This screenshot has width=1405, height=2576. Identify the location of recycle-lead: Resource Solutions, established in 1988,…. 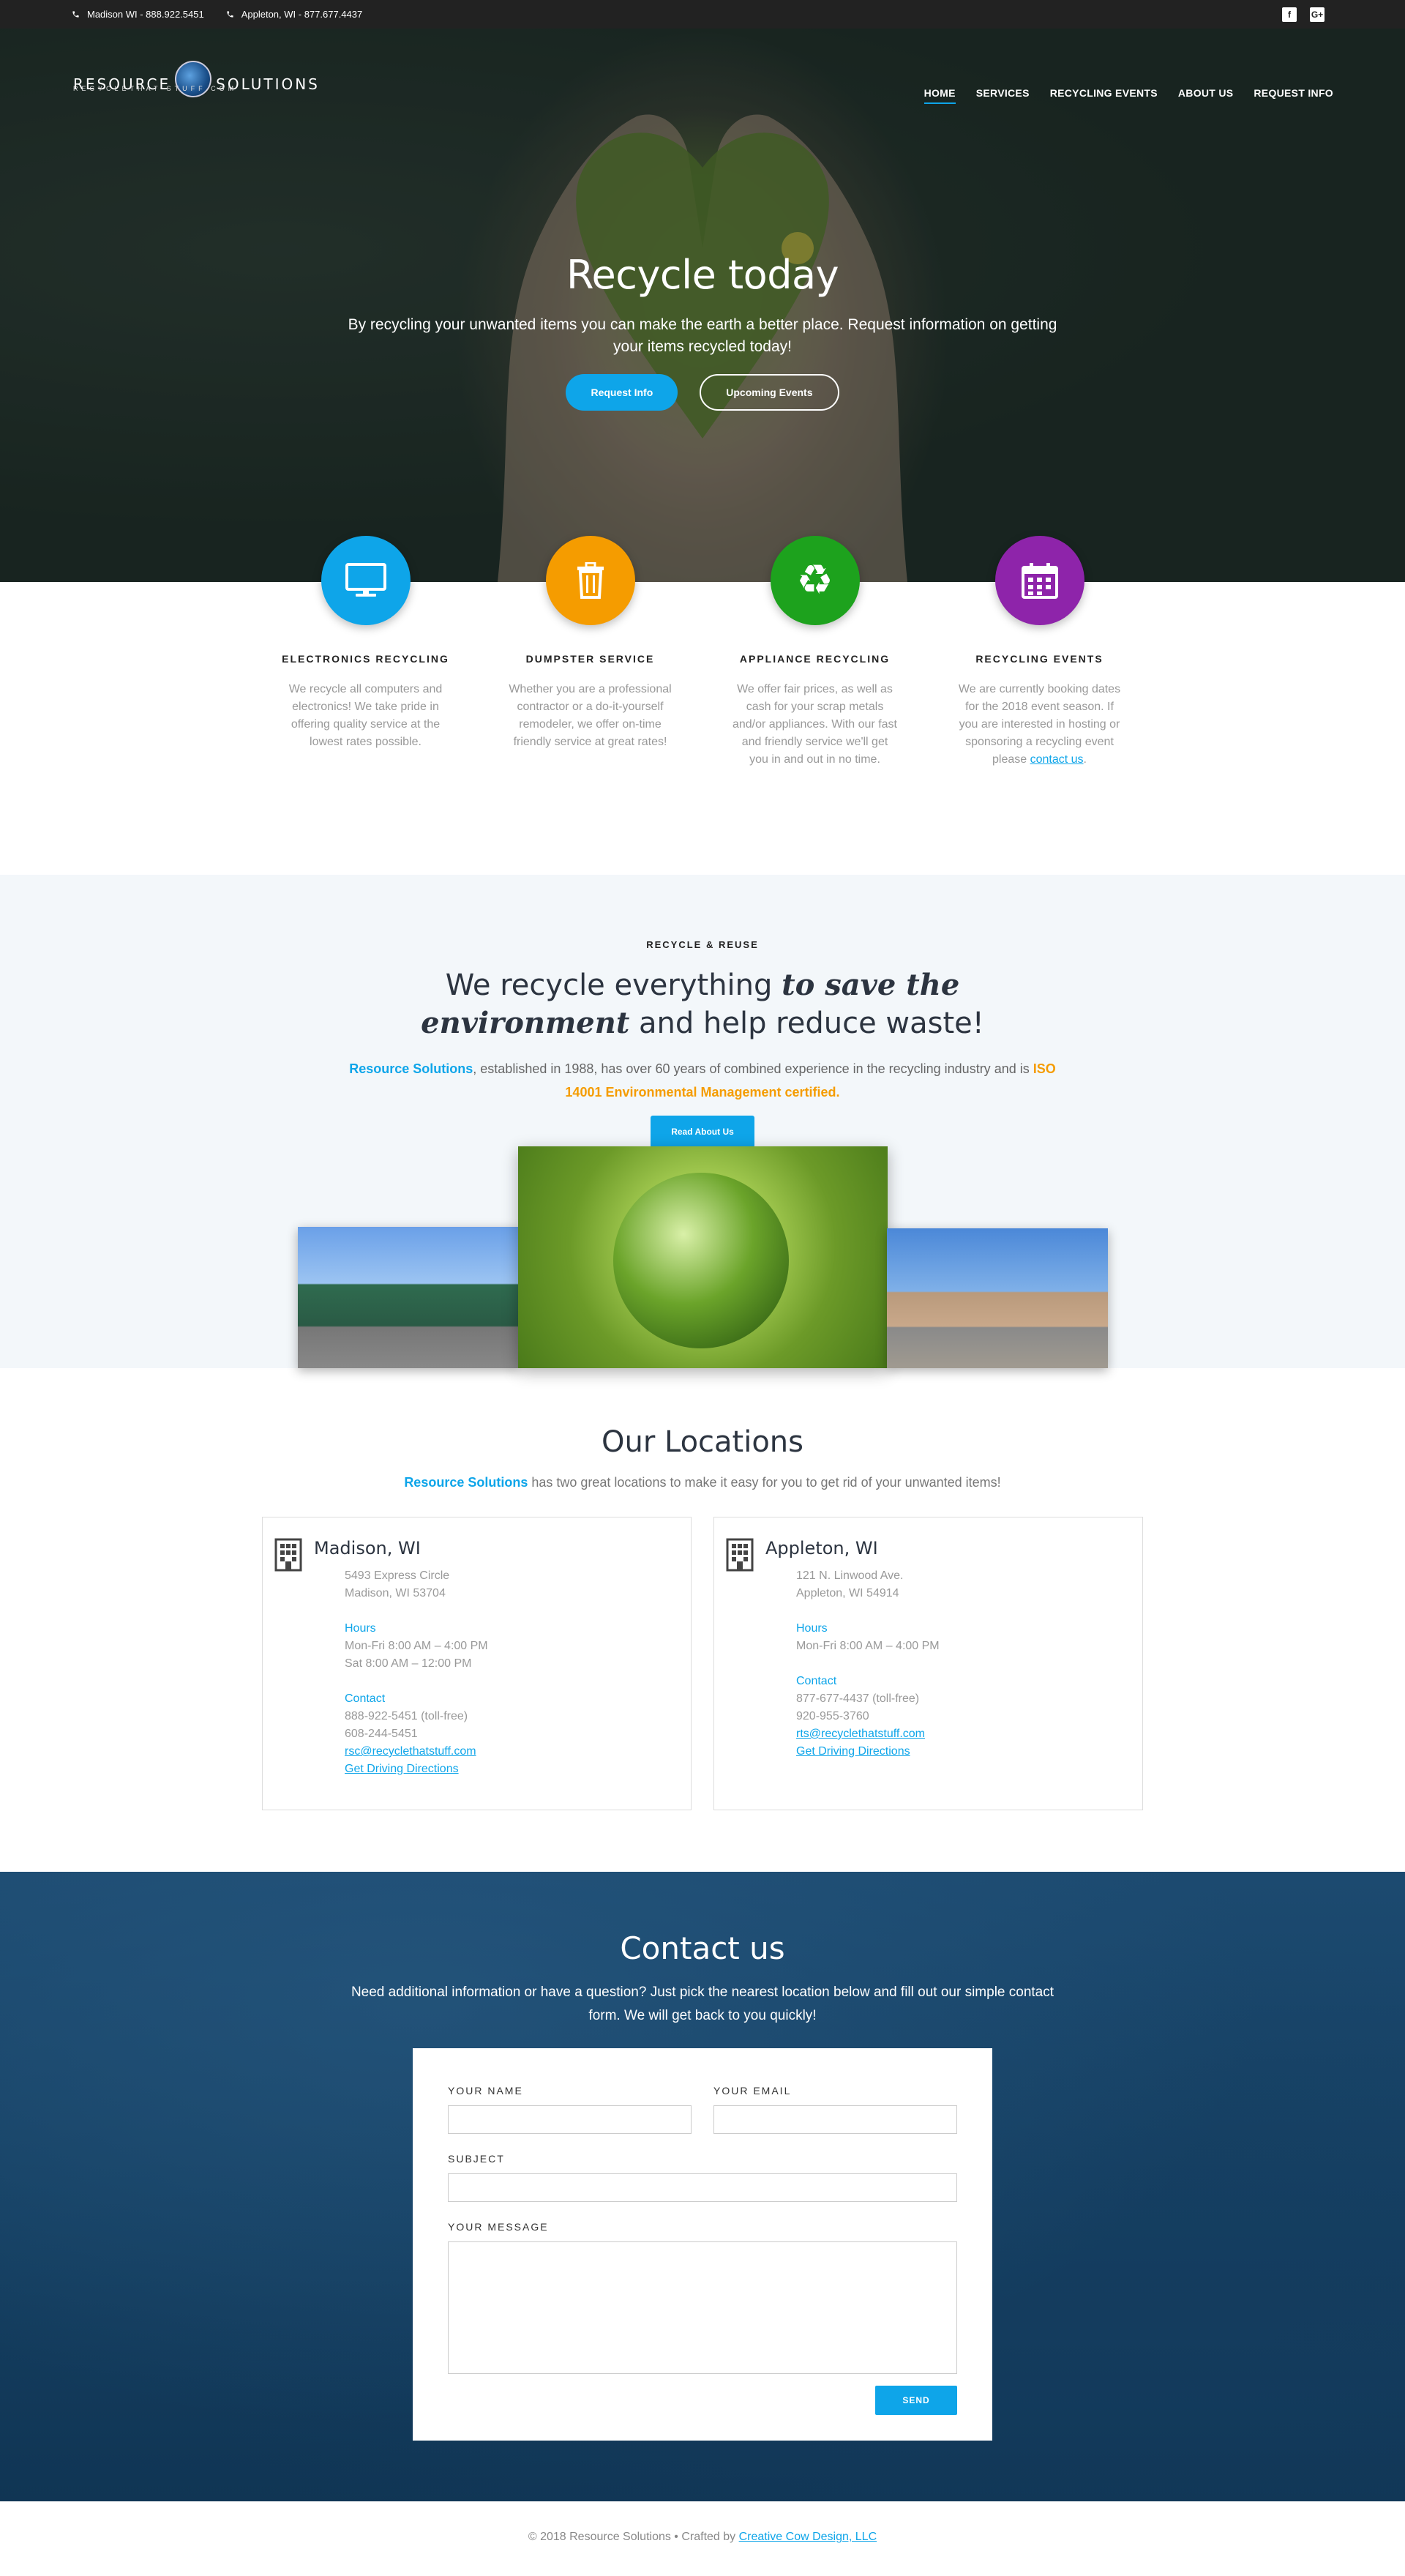
(702, 1080).